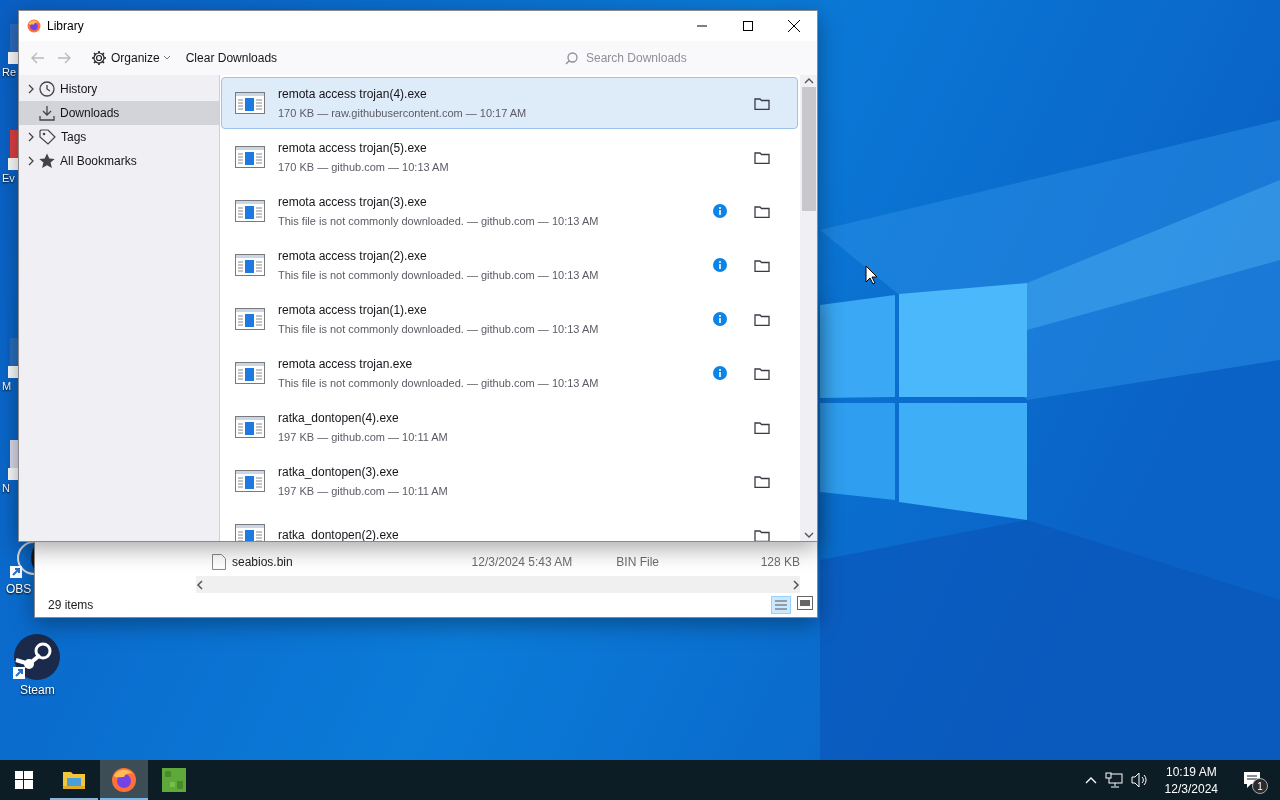 This screenshot has height=800, width=1280. What do you see at coordinates (509, 211) in the screenshot?
I see `download-item: remota access trojan(3).exe This file is not commonly downloaded. — github.com — 10:13 AM` at bounding box center [509, 211].